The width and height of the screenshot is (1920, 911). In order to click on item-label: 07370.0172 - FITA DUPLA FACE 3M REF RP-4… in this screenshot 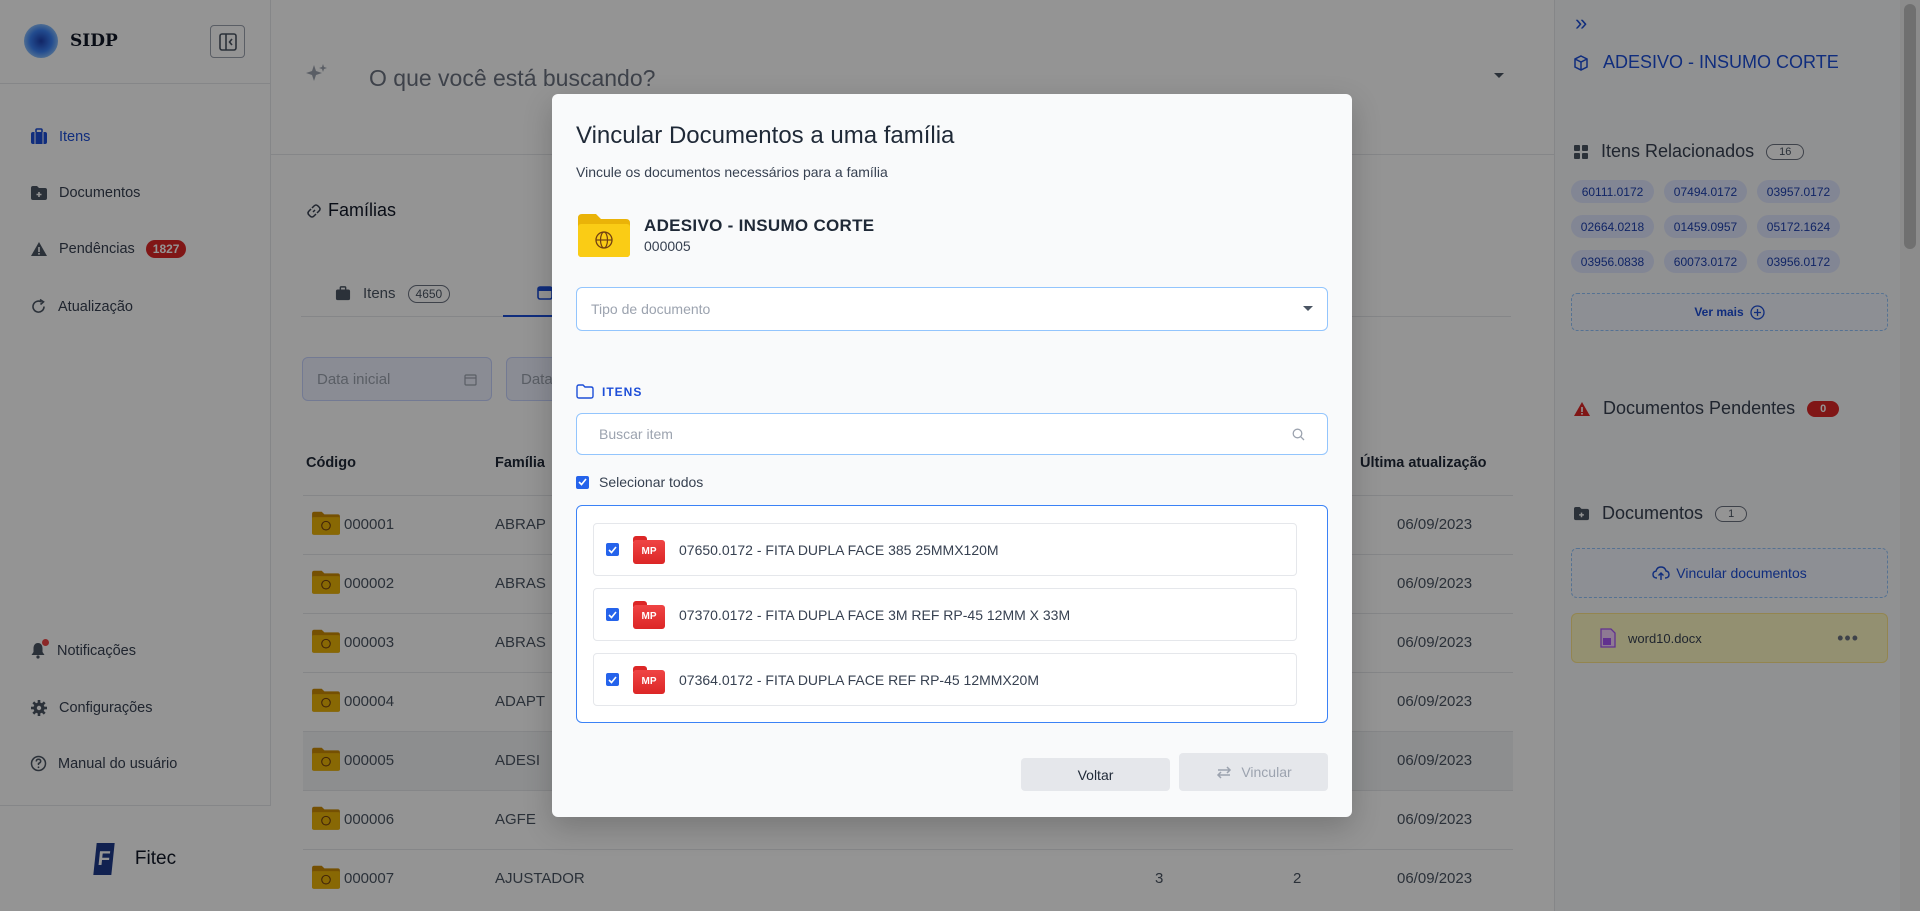, I will do `click(875, 614)`.